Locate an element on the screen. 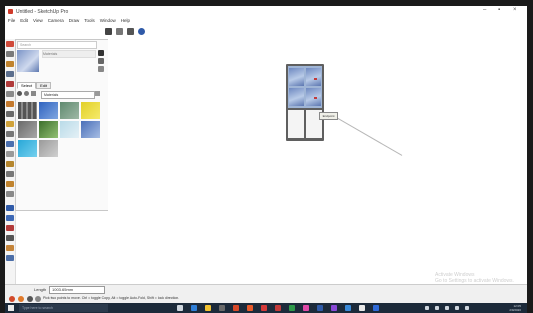 The height and width of the screenshot is (313, 533). edge-icon is located at coordinates (194, 308).